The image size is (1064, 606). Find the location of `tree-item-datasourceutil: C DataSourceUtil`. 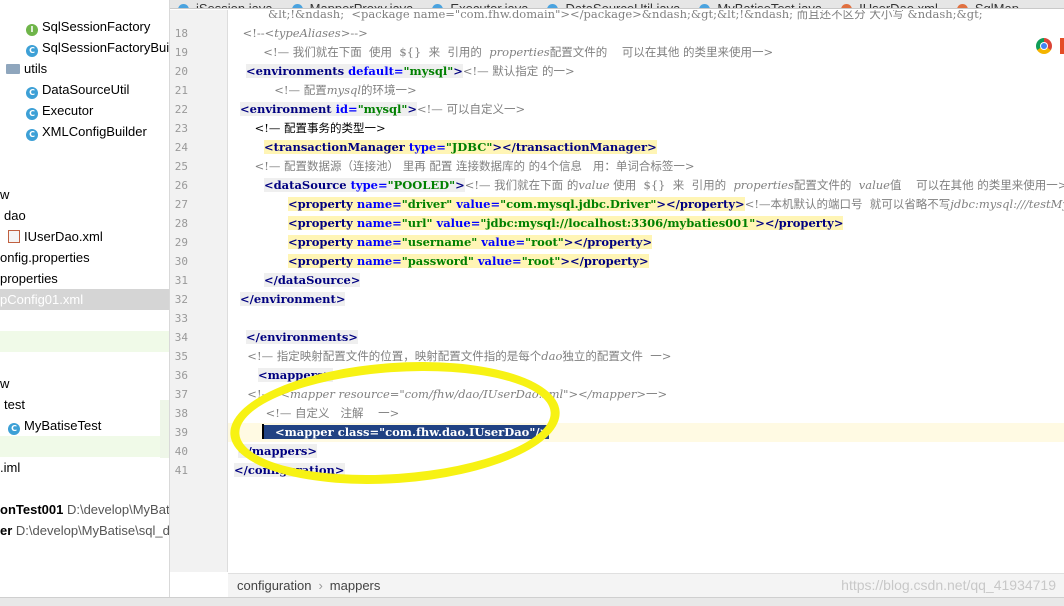

tree-item-datasourceutil: C DataSourceUtil is located at coordinates (84, 89).